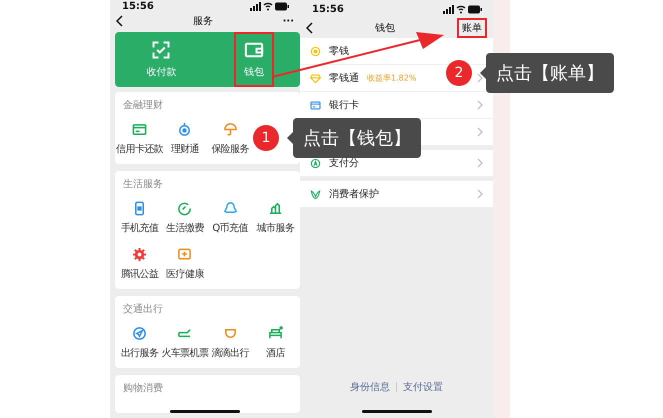 This screenshot has height=418, width=663. I want to click on bill-button: 账单, so click(472, 28).